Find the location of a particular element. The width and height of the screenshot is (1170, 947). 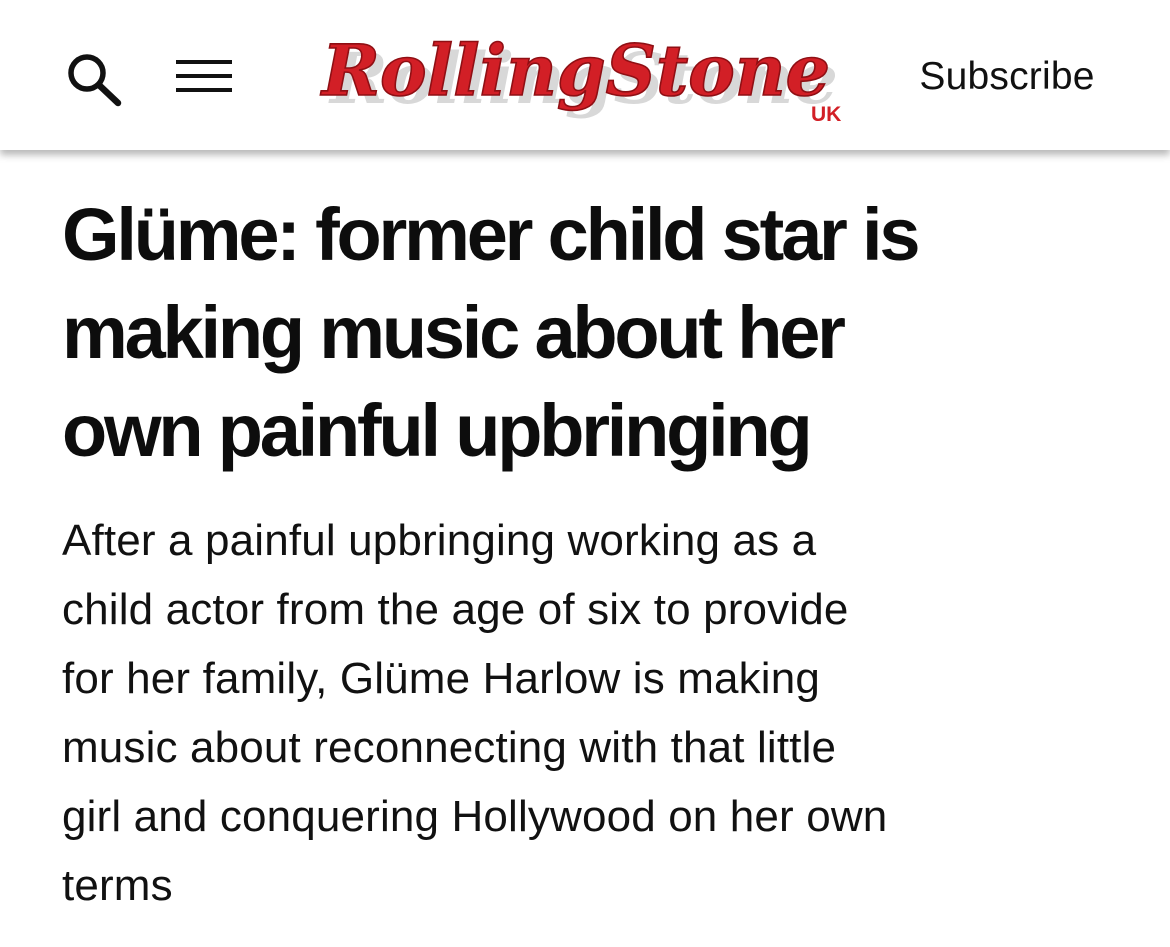

rolling-stone-uk-logo: RollingStone RollingStone UK is located at coordinates (586, 73).